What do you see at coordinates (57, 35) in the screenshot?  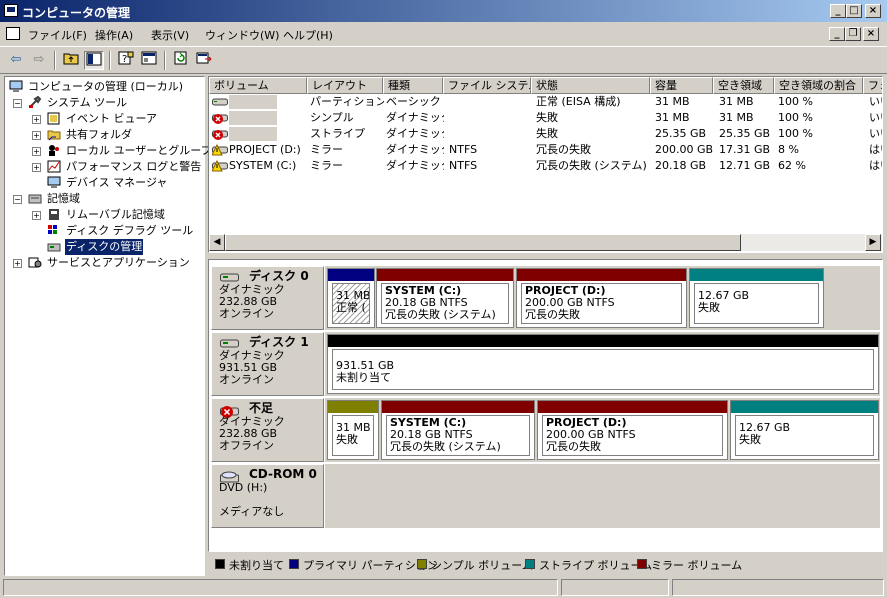 I see `menu-file: ファイル(F)` at bounding box center [57, 35].